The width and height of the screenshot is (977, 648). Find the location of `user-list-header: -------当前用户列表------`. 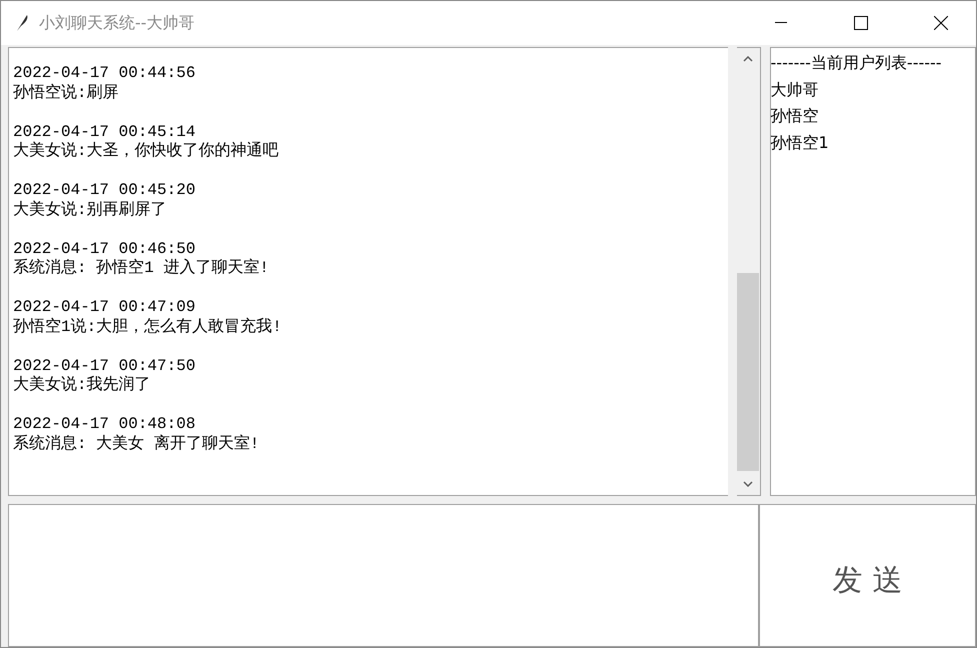

user-list-header: -------当前用户列表------ is located at coordinates (856, 63).